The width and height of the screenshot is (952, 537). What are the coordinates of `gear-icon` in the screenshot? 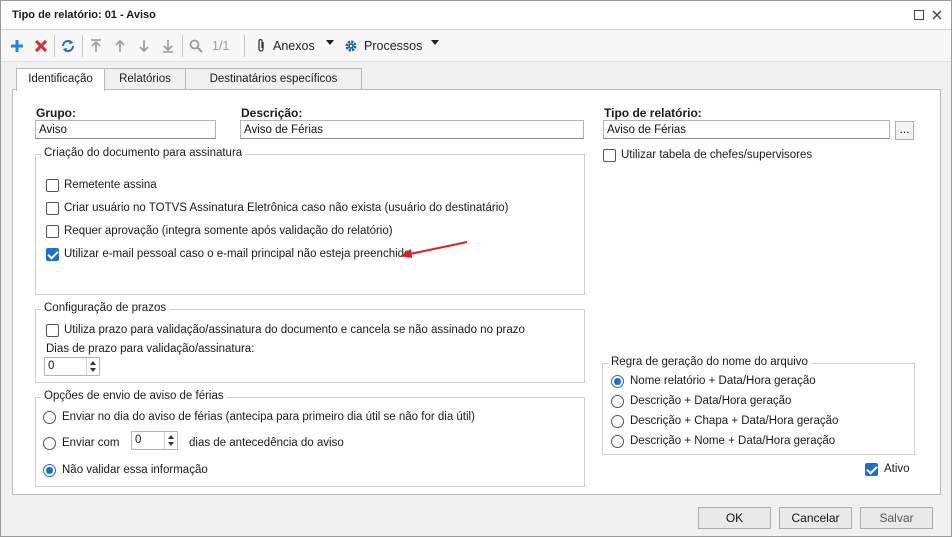 It's located at (351, 46).